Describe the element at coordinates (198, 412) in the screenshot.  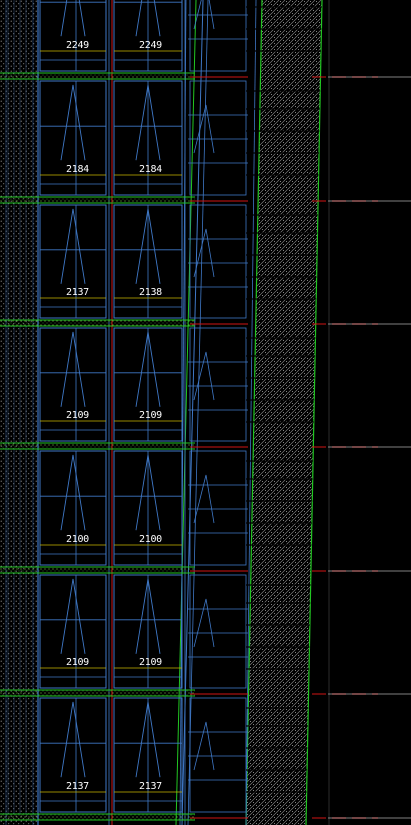
I see `slanted-wall-line` at that location.